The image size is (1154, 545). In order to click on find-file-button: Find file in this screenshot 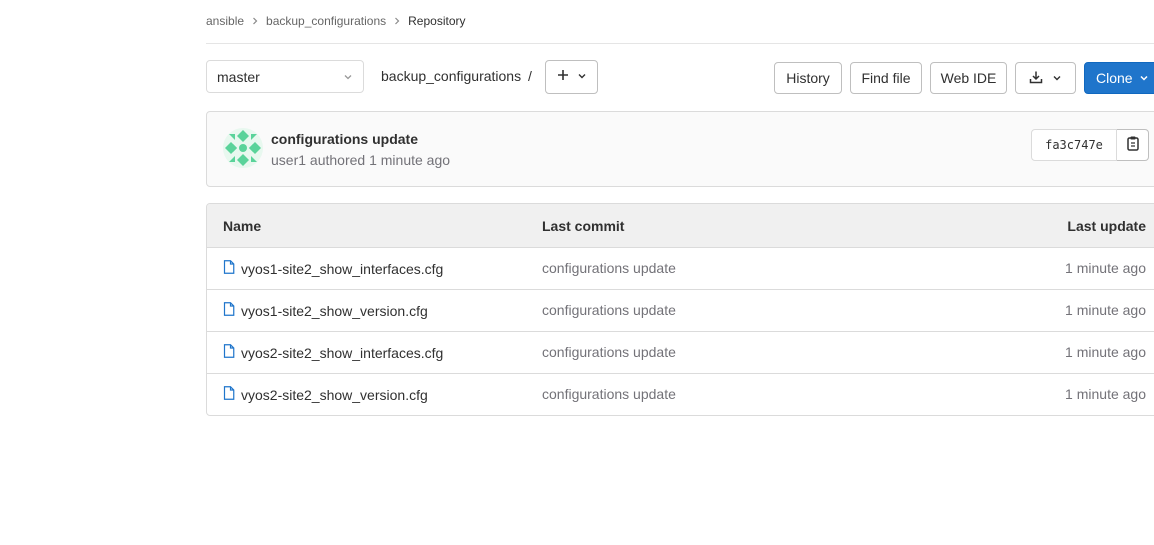, I will do `click(886, 78)`.